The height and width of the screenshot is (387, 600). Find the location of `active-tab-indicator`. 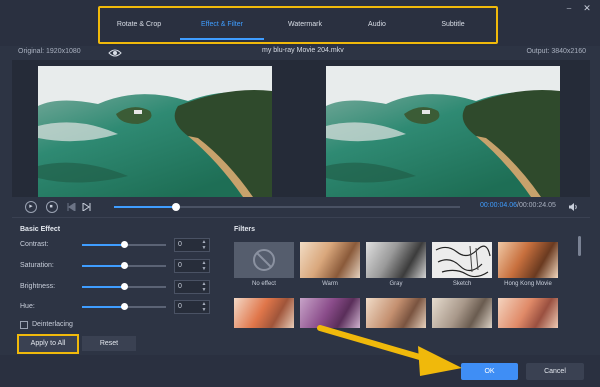

active-tab-indicator is located at coordinates (222, 39).